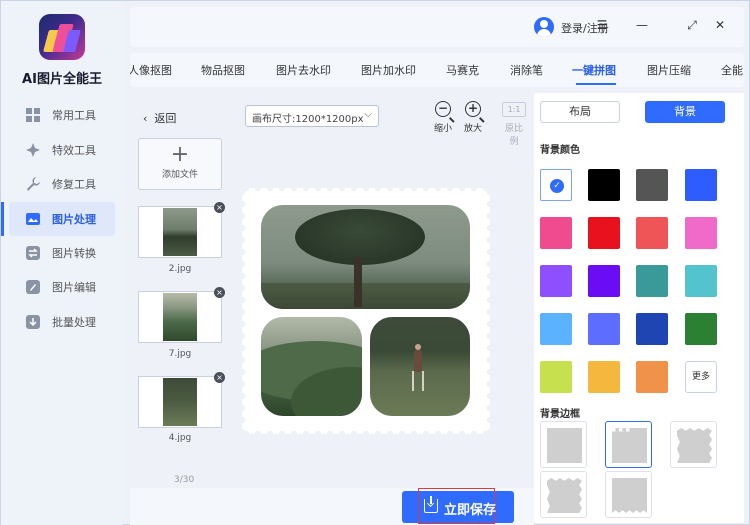 The height and width of the screenshot is (525, 750). What do you see at coordinates (74, 287) in the screenshot?
I see `sidebar-item-label: 图片编辑` at bounding box center [74, 287].